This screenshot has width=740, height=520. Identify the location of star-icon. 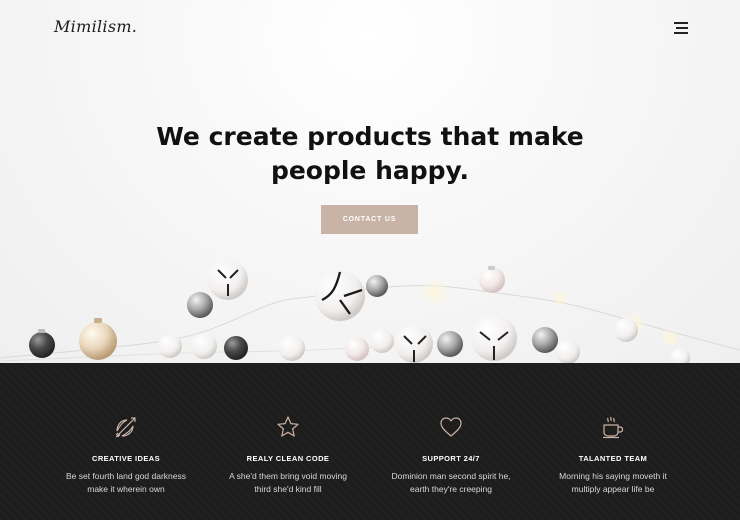
(288, 426).